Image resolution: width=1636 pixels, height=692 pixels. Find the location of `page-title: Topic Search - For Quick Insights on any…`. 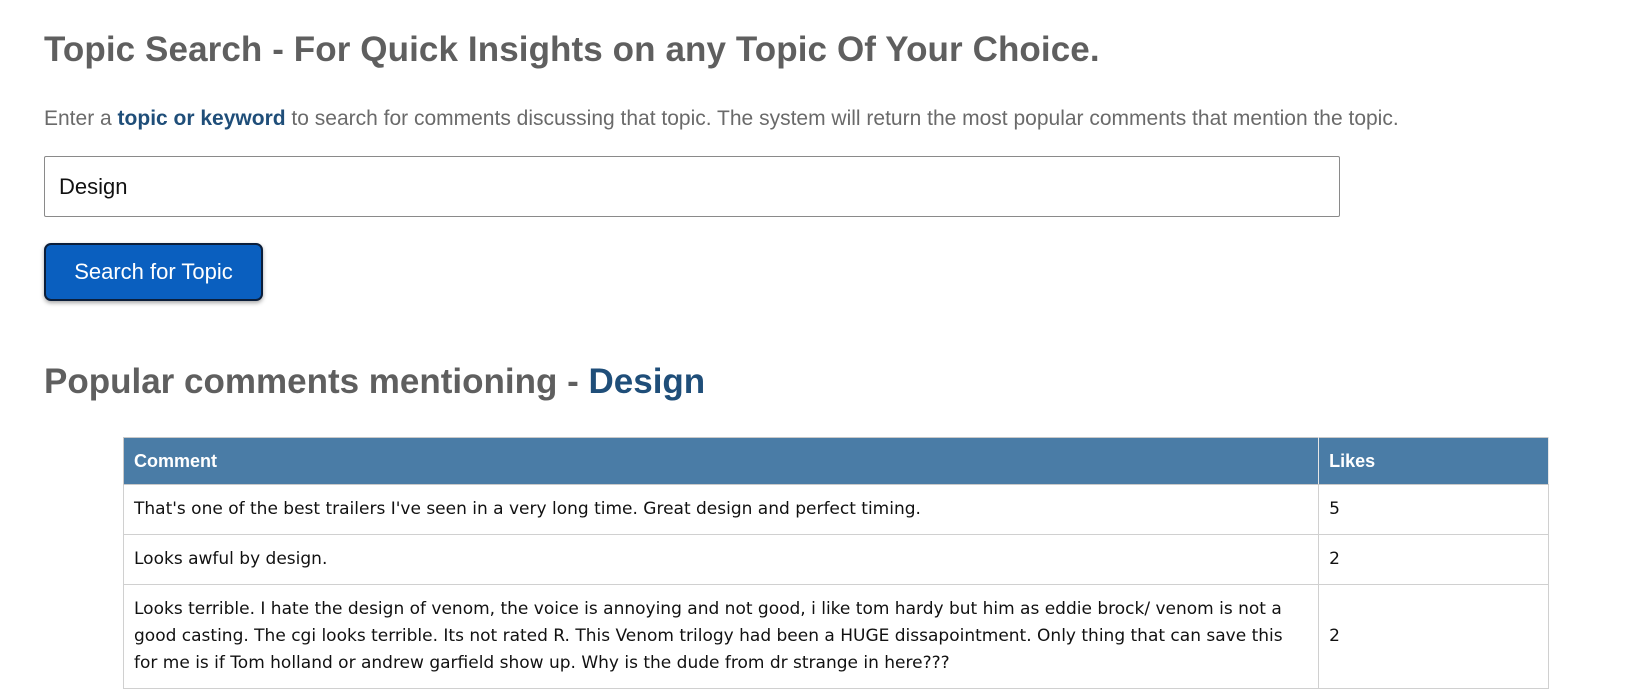

page-title: Topic Search - For Quick Insights on any… is located at coordinates (572, 49).